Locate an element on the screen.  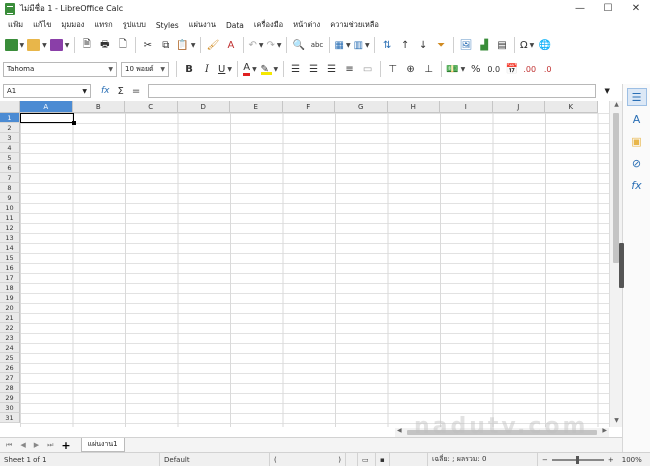
row-header: 22 is located at coordinates (10, 328).